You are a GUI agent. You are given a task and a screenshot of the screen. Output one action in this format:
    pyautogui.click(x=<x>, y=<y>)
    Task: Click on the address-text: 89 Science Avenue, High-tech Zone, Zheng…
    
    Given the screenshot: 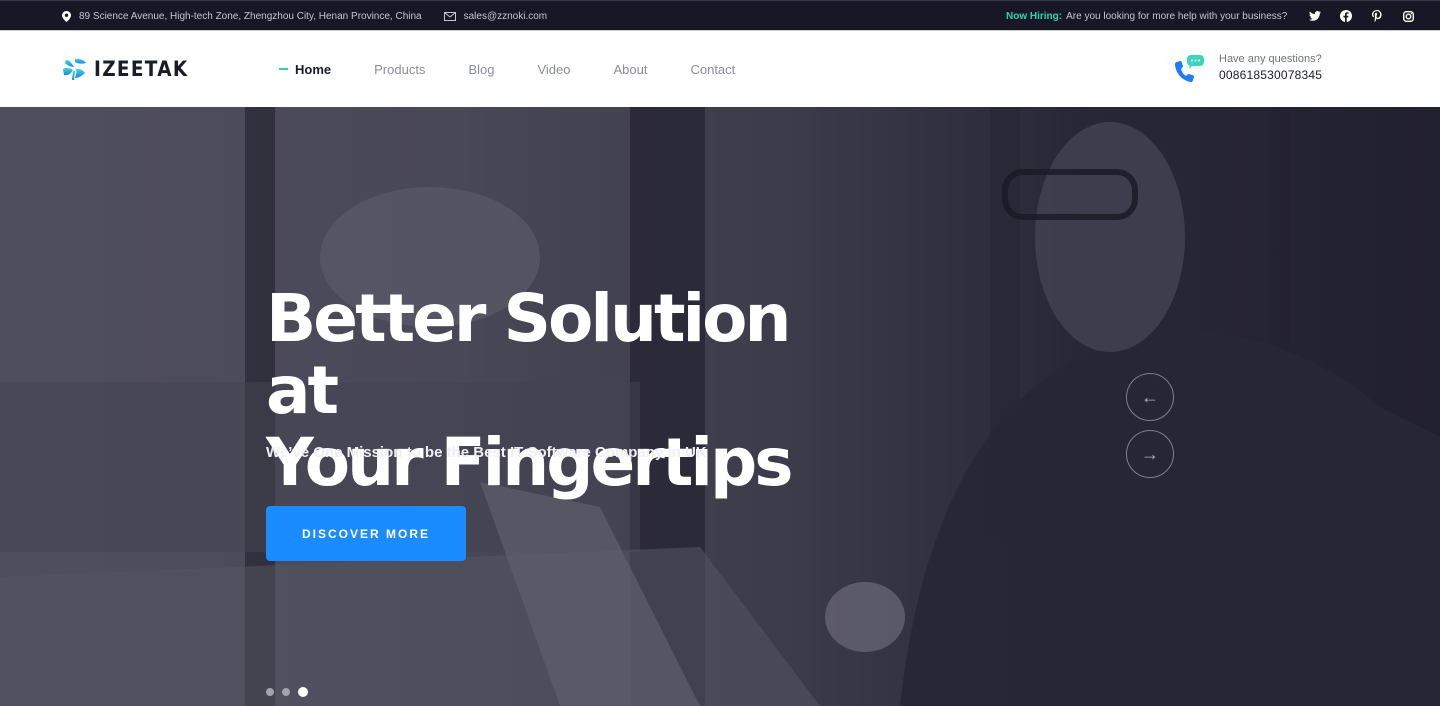 What is the action you would take?
    pyautogui.click(x=250, y=16)
    